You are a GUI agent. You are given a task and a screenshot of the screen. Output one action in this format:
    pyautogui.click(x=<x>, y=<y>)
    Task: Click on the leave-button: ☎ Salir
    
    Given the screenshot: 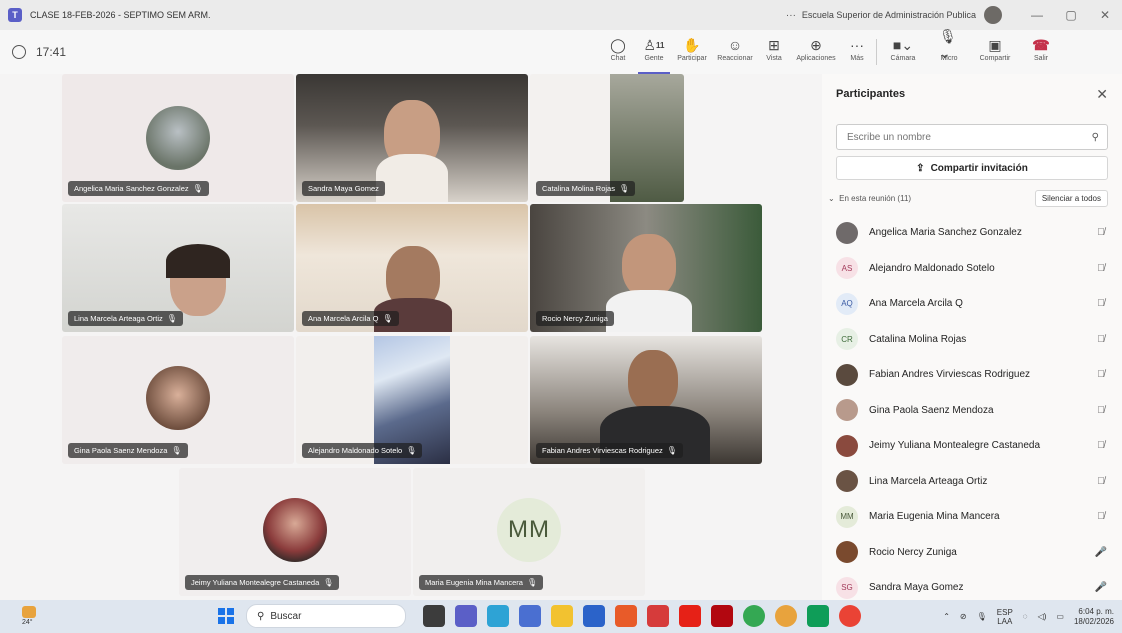 What is the action you would take?
    pyautogui.click(x=1041, y=52)
    